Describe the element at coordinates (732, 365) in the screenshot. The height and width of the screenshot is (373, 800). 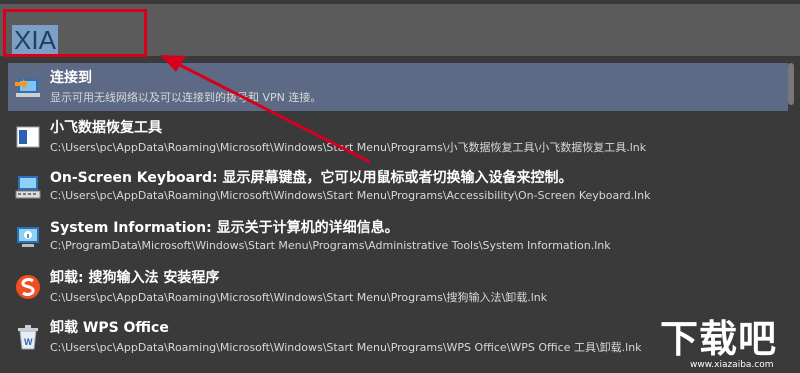
I see `watermark-url: www.xiazaiba.com` at that location.